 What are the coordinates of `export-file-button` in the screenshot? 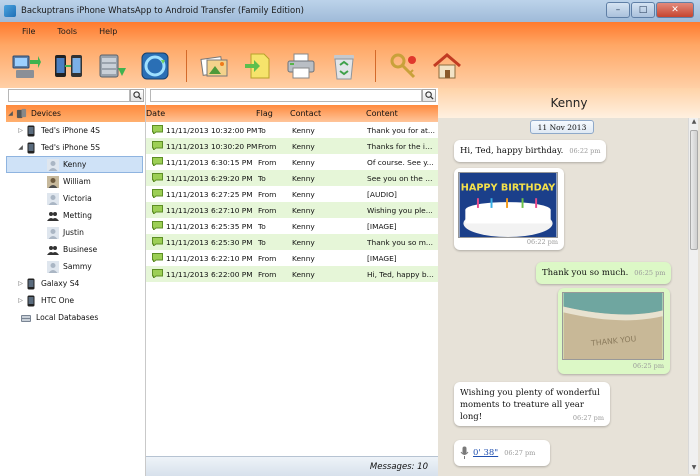 It's located at (258, 66).